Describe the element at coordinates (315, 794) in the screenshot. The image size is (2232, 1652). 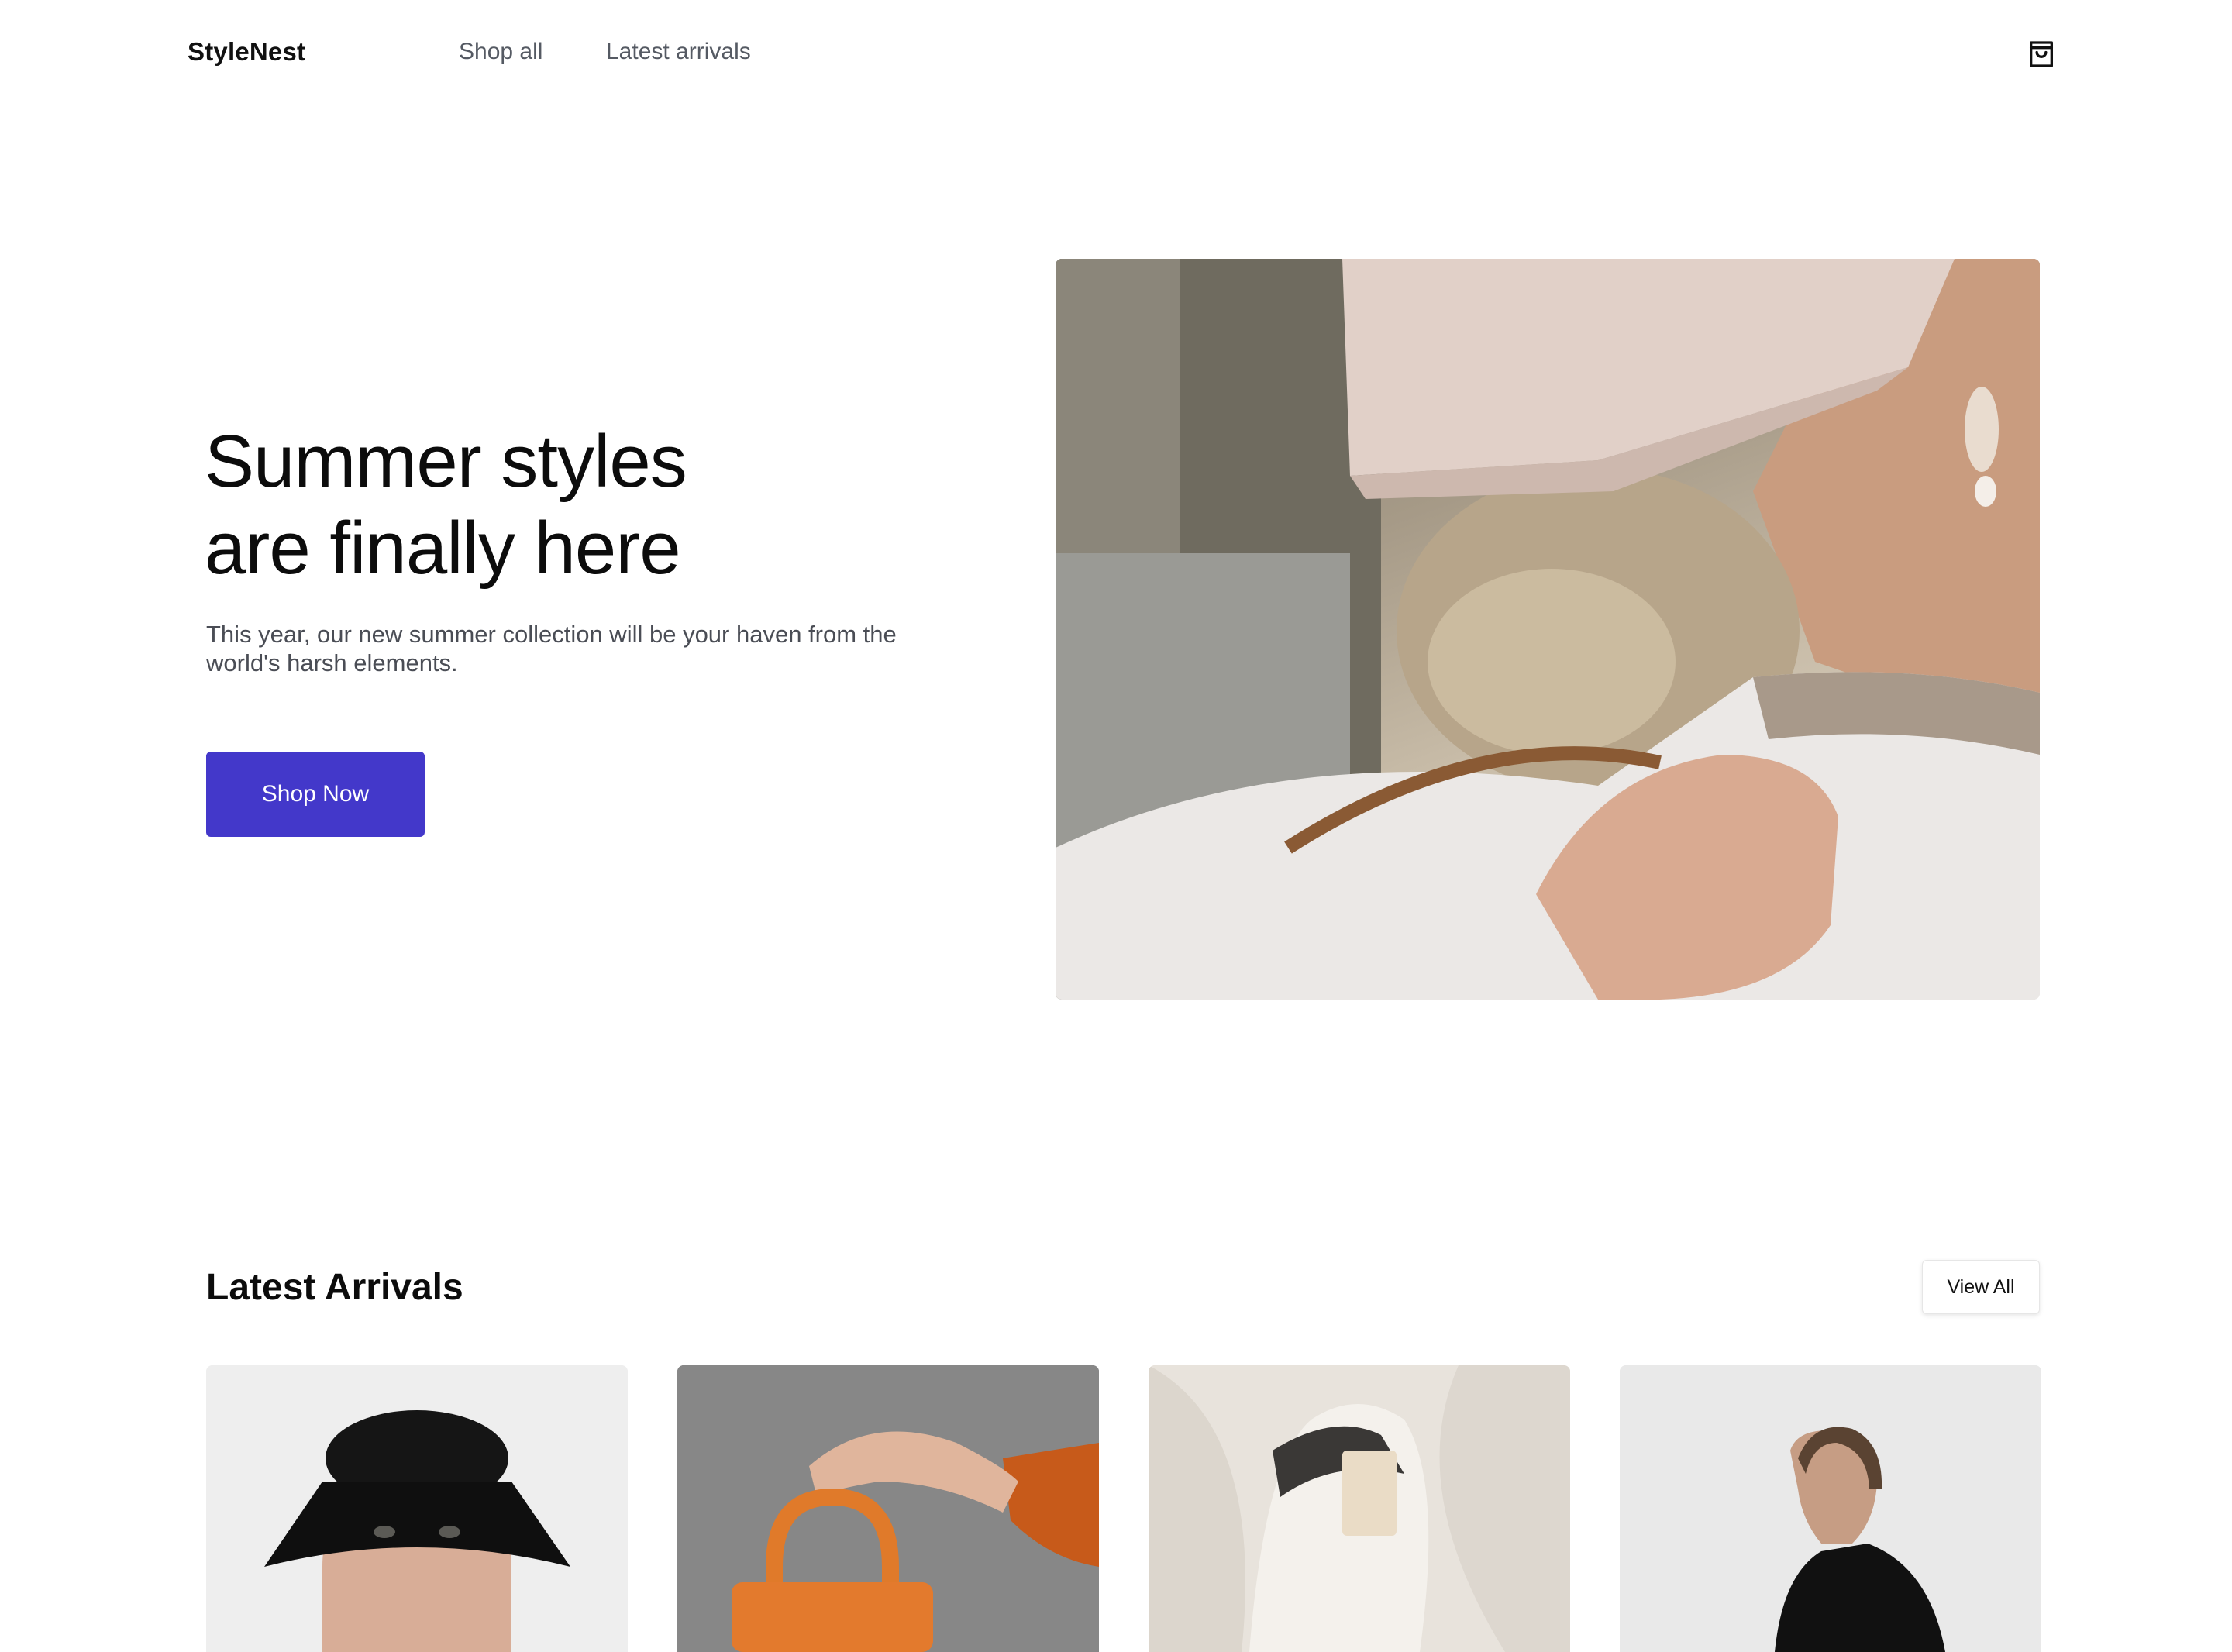
I see `shop-now-button: Shop Now` at that location.